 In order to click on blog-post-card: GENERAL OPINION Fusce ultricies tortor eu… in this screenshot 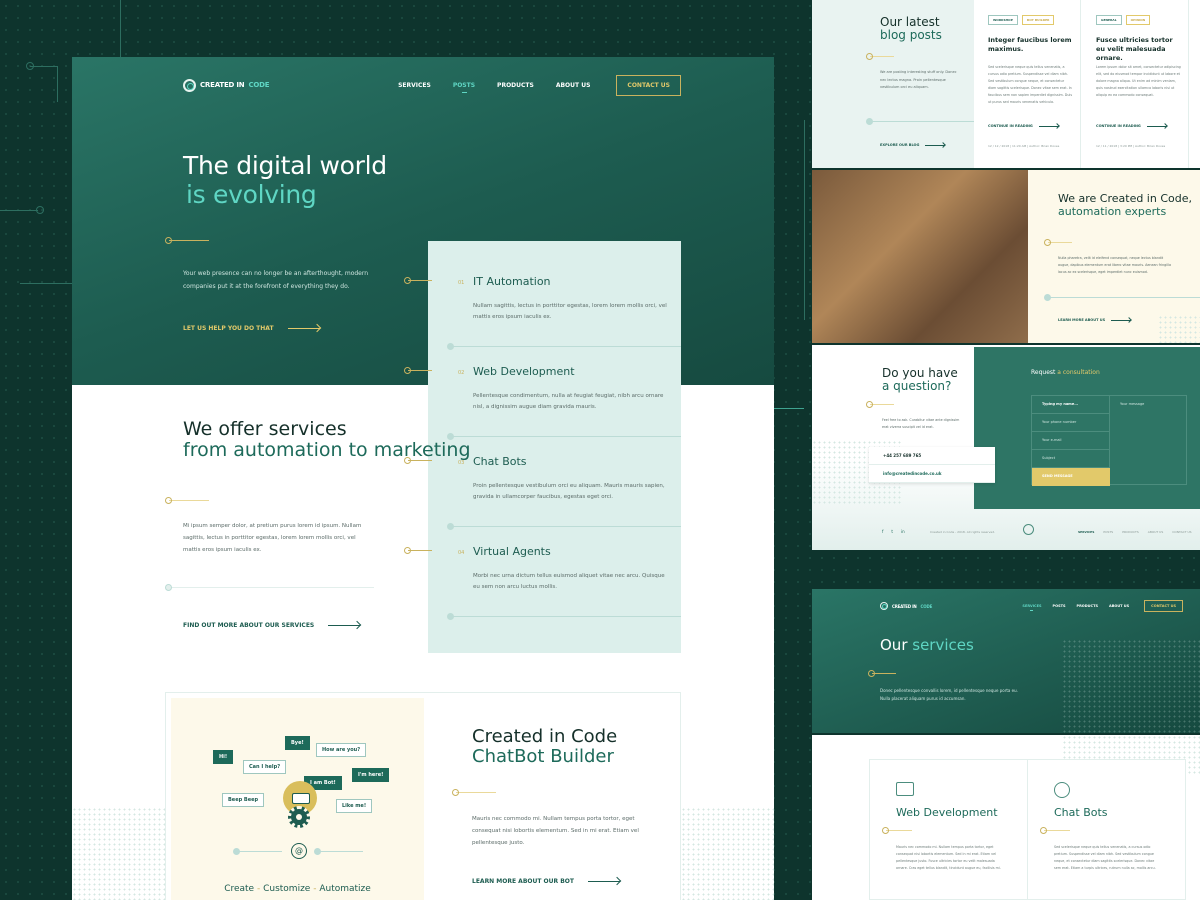, I will do `click(1135, 84)`.